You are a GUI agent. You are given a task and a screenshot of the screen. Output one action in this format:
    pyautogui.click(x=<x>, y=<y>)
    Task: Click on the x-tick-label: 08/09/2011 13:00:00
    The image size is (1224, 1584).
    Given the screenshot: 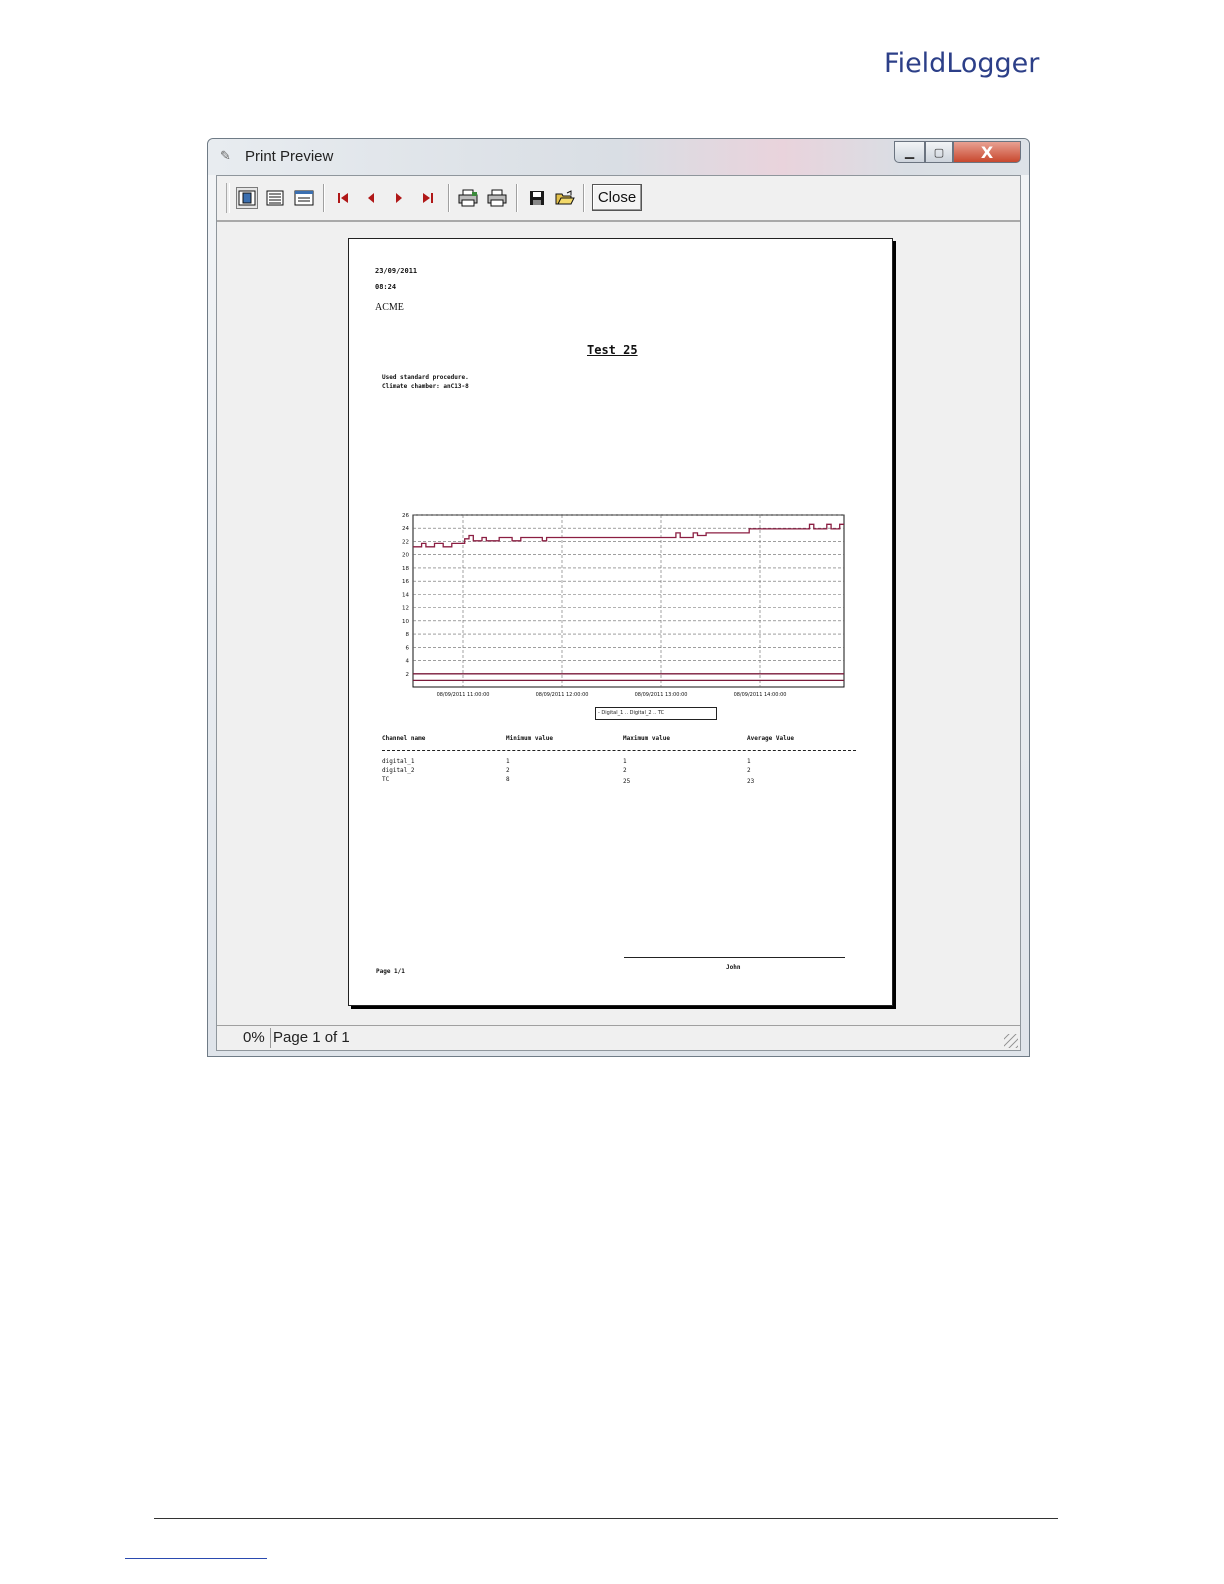 What is the action you would take?
    pyautogui.click(x=661, y=695)
    